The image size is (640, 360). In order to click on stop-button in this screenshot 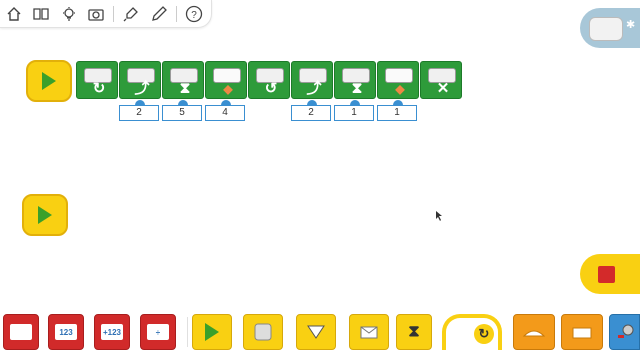, I will do `click(610, 274)`.